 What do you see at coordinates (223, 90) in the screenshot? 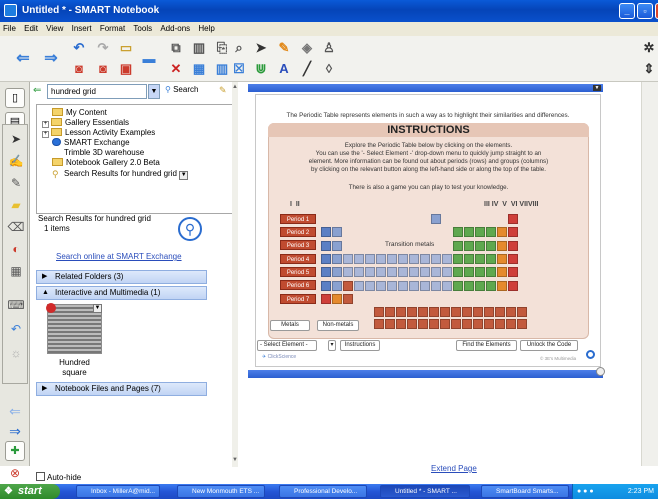
I see `gallery-options-icon: ✎` at bounding box center [223, 90].